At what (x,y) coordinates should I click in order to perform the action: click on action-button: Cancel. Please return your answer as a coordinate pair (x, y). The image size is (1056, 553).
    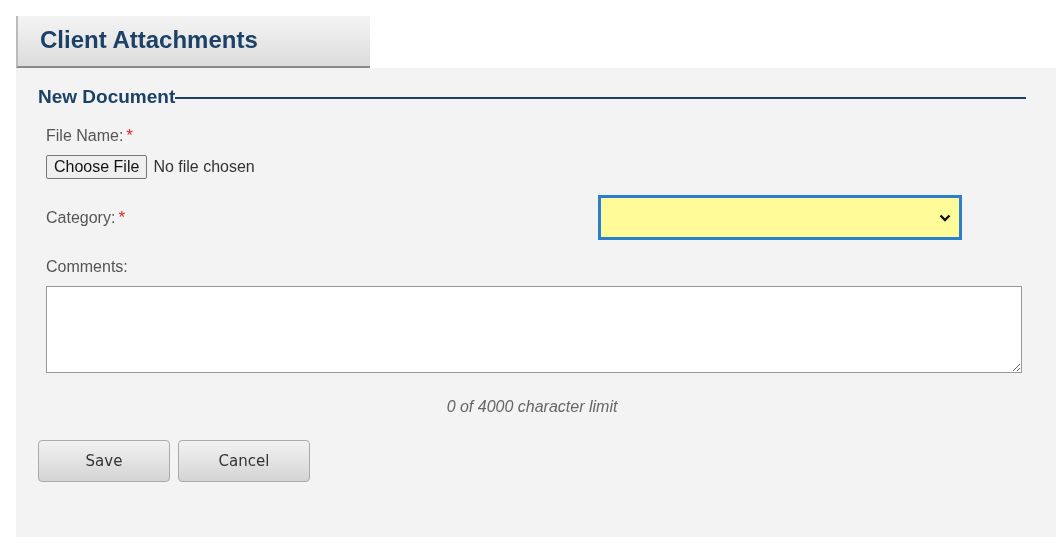
    Looking at the image, I should click on (244, 461).